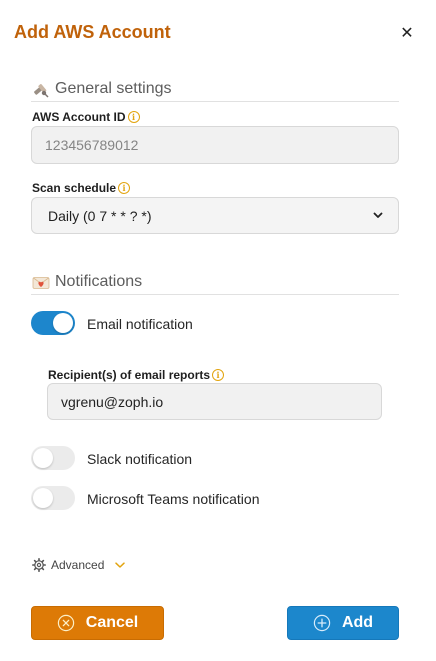  I want to click on advanced-label: Advanced, so click(78, 565).